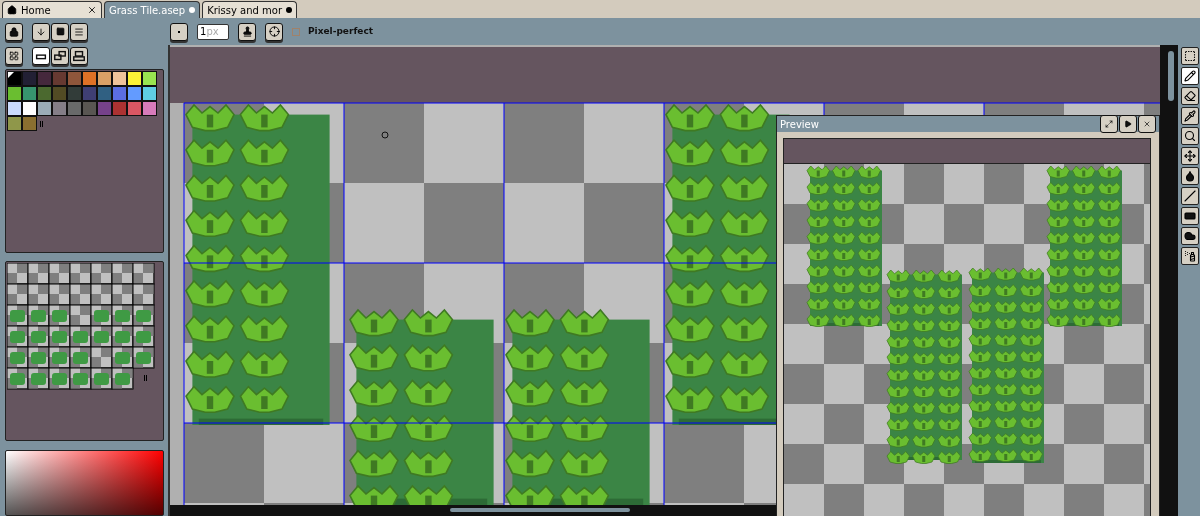 The height and width of the screenshot is (516, 1200). Describe the element at coordinates (296, 31) in the screenshot. I see `pixel-perfect-checkbox` at that location.